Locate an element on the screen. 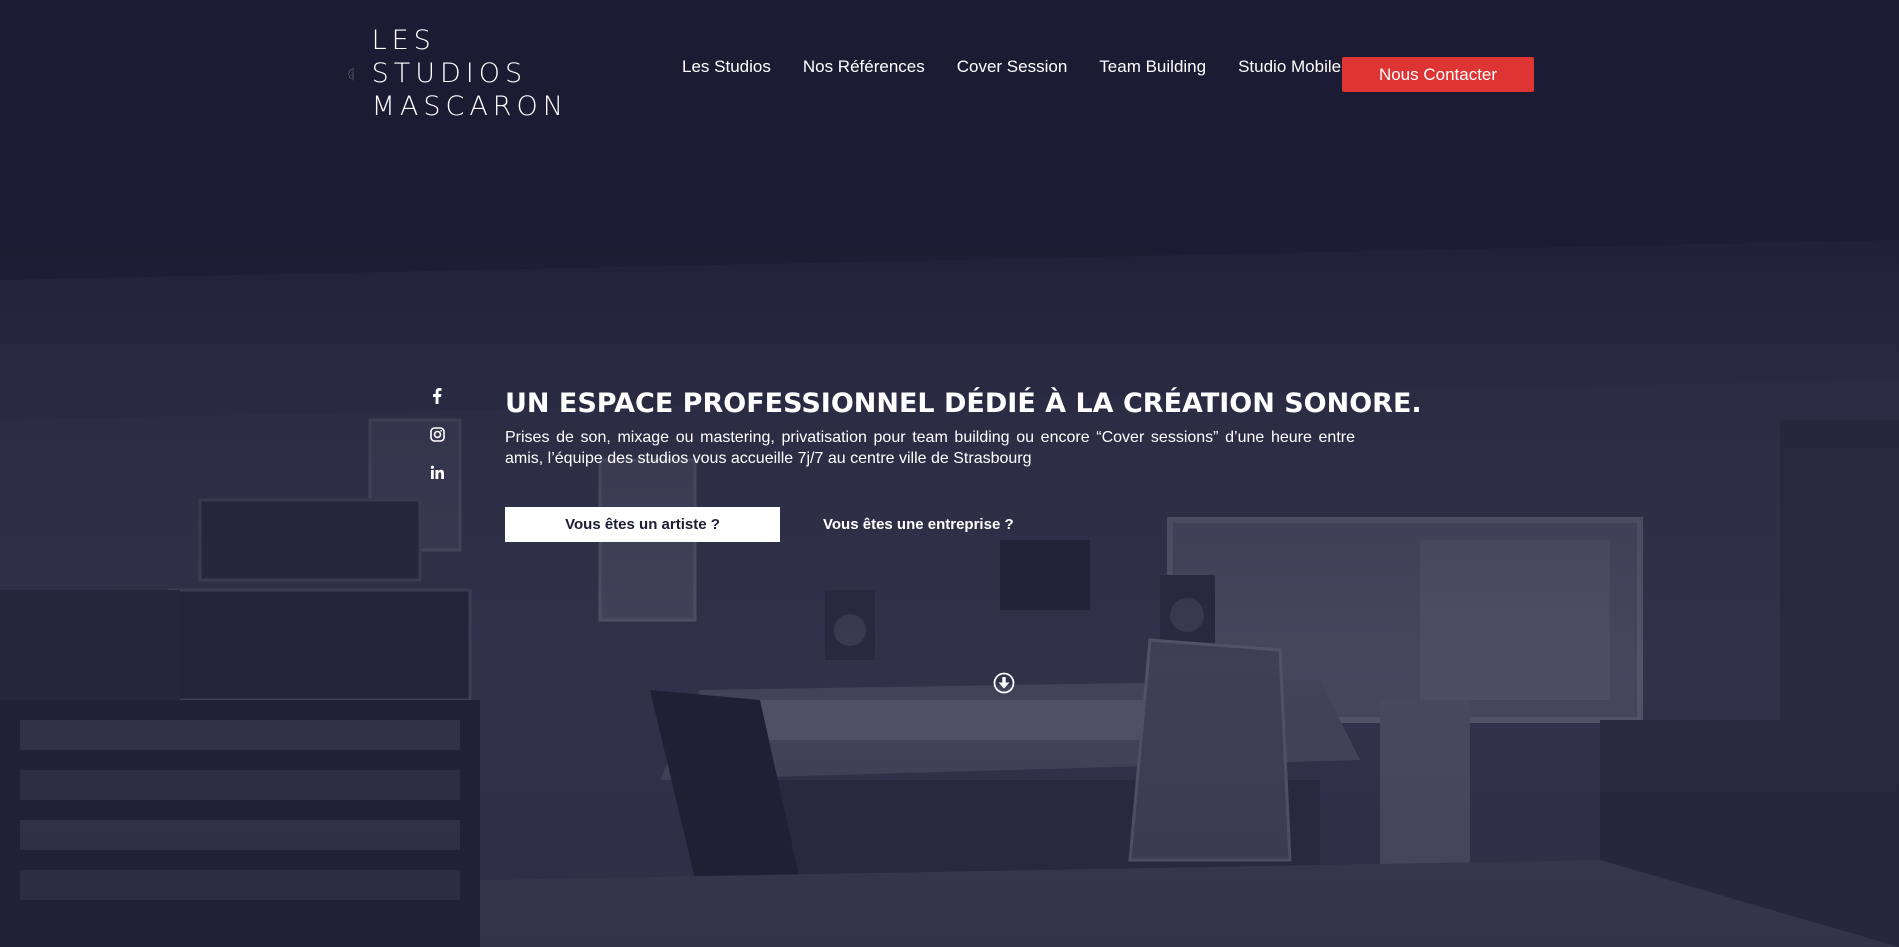 The height and width of the screenshot is (947, 1899). logo-line-1: LES is located at coordinates (403, 40).